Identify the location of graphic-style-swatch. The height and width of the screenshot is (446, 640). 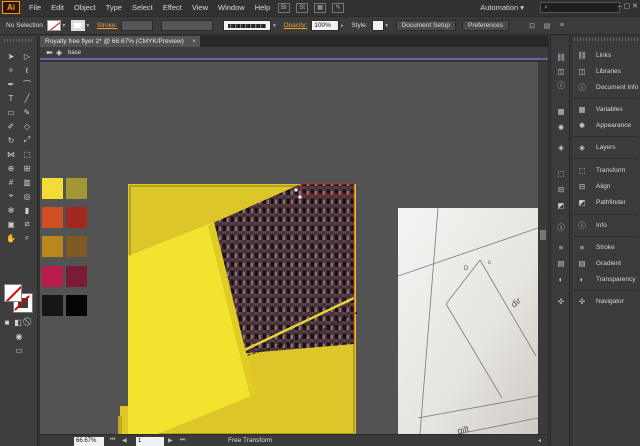
(377, 25).